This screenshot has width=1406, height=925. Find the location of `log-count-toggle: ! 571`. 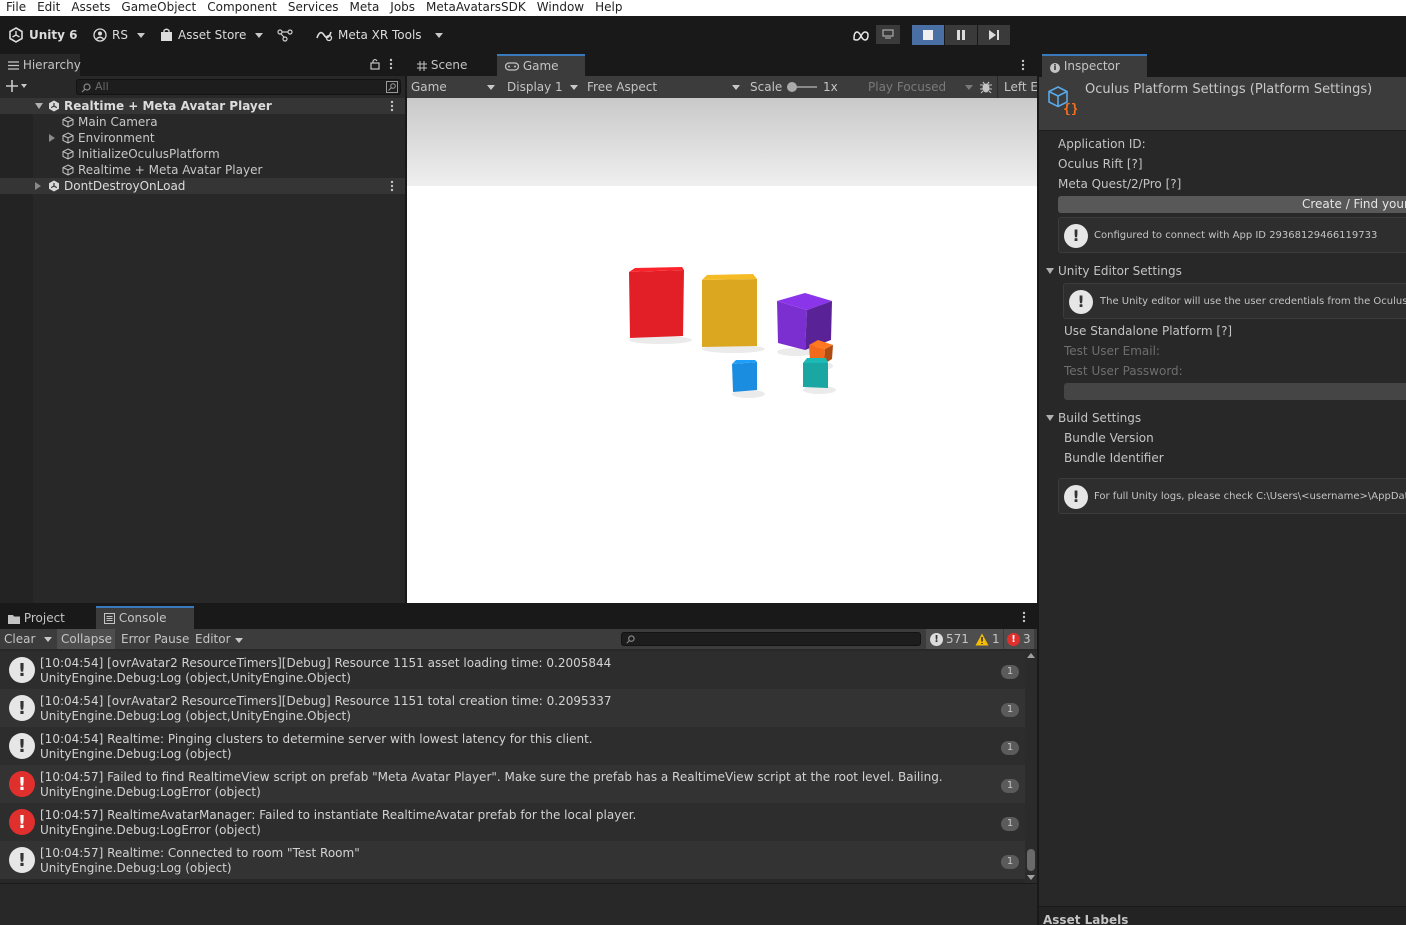

log-count-toggle: ! 571 is located at coordinates (949, 639).